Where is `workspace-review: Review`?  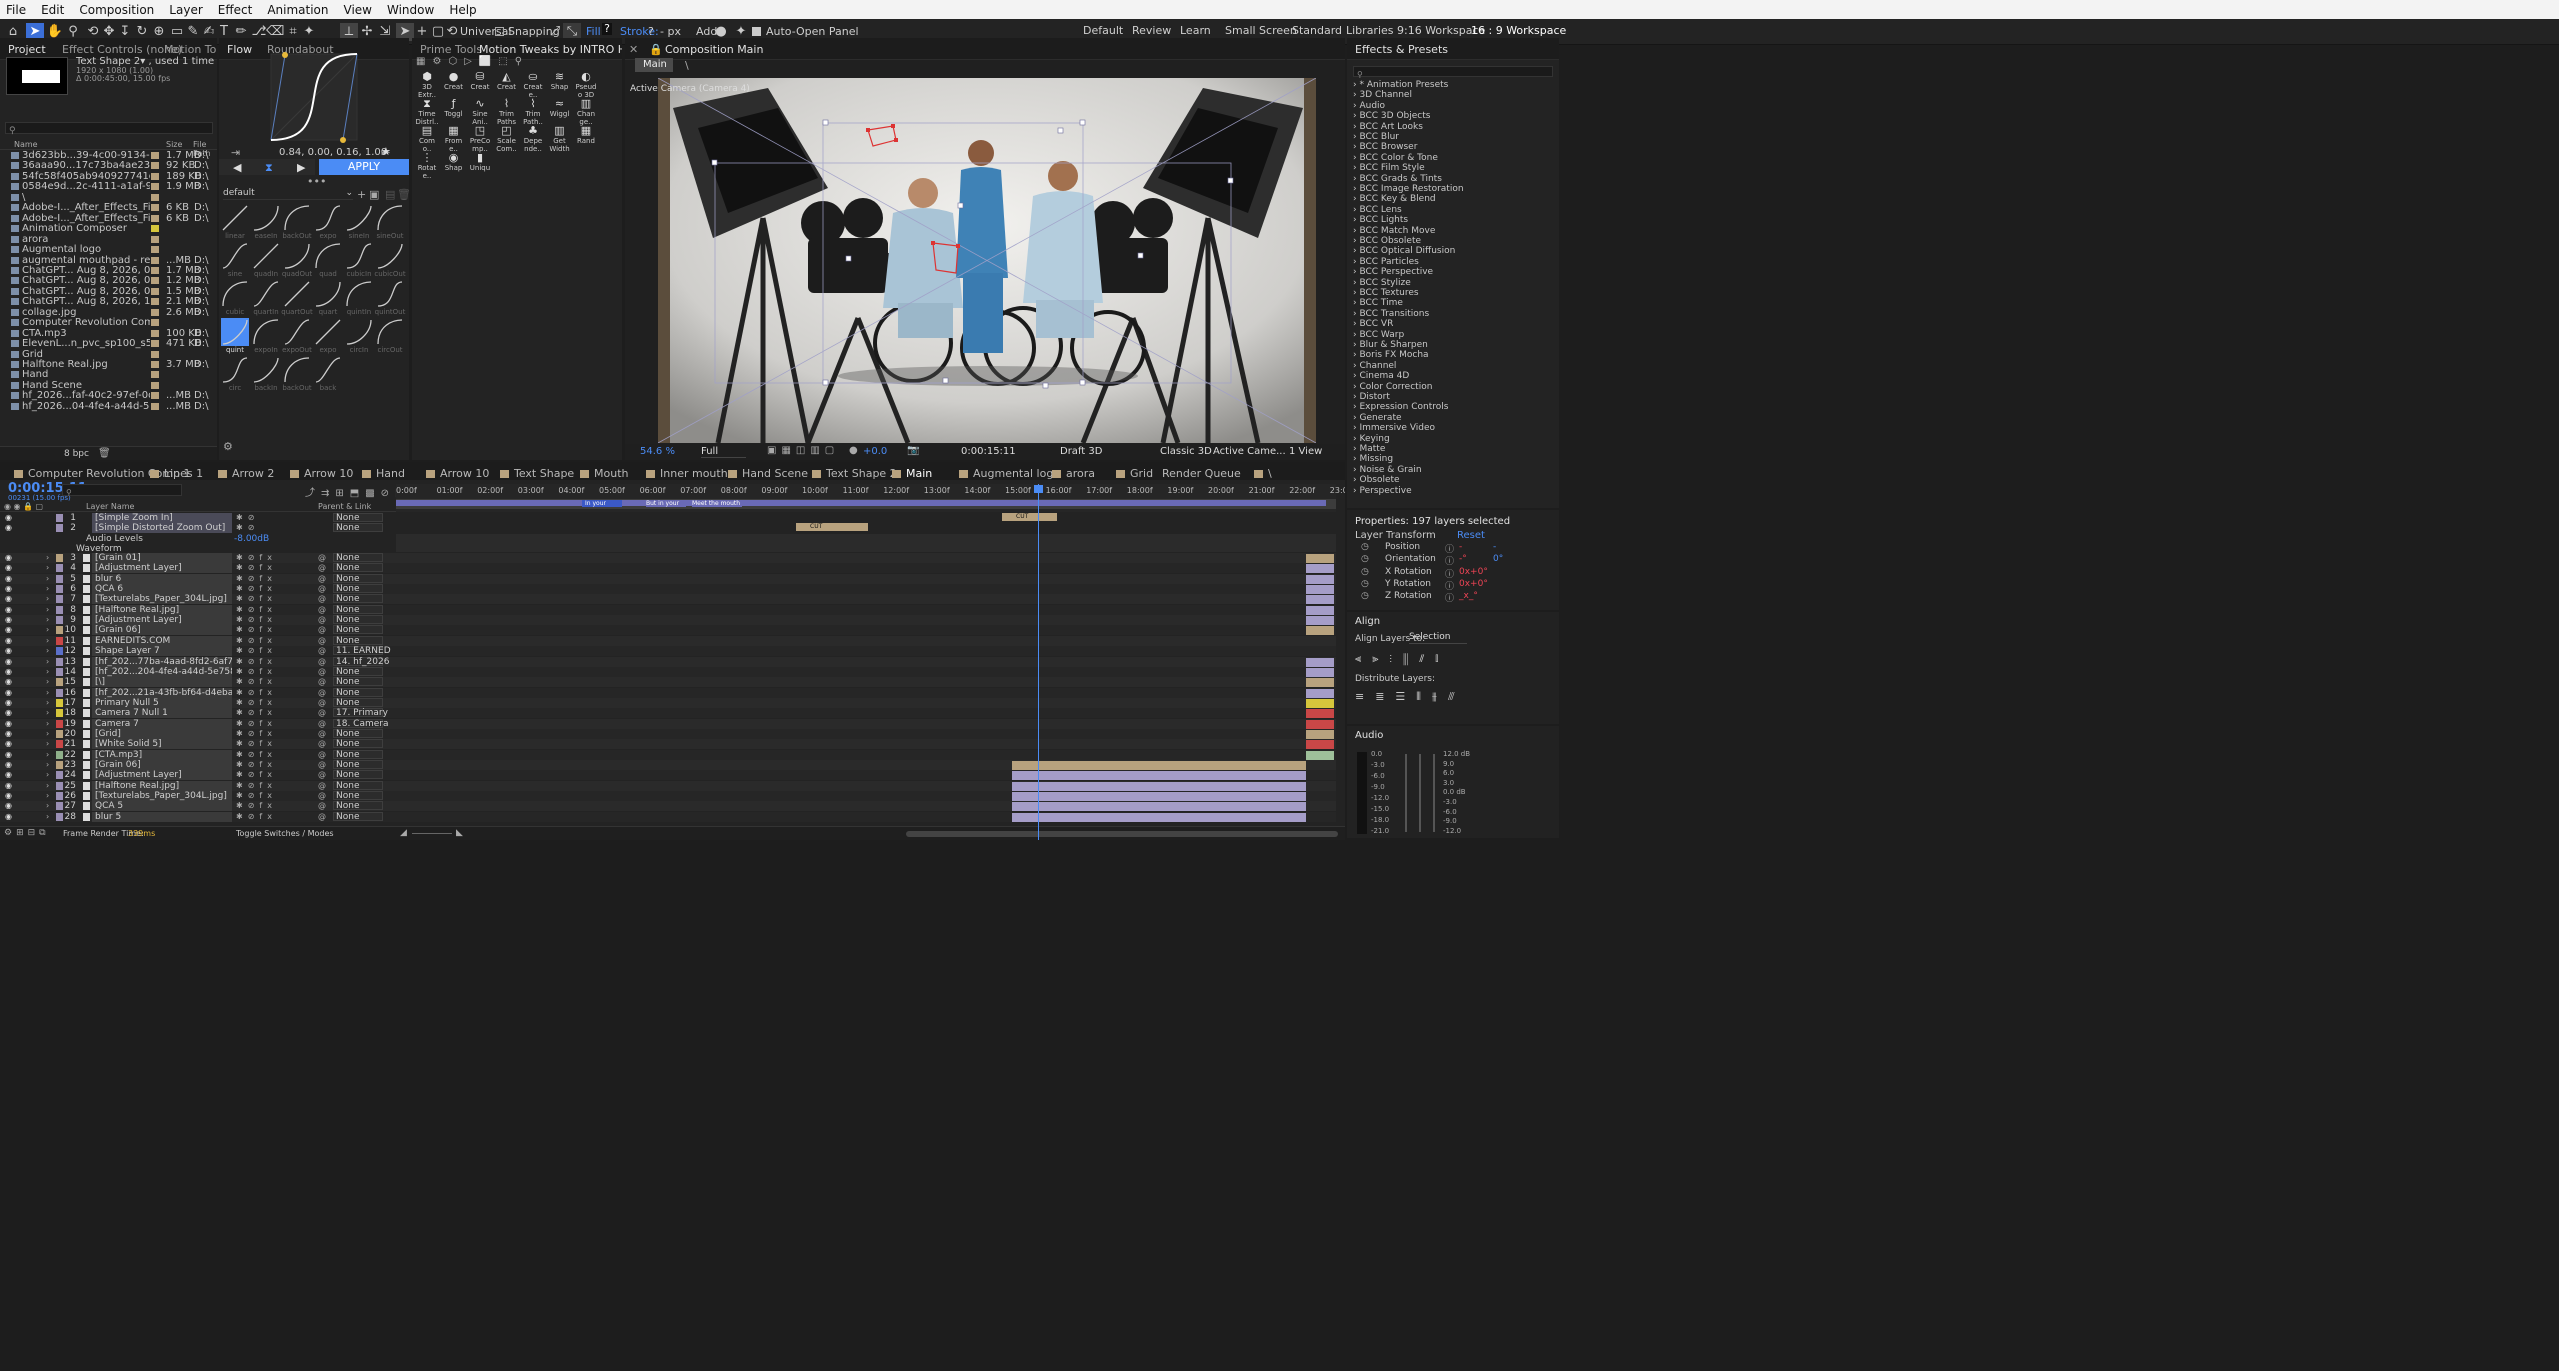 workspace-review: Review is located at coordinates (1151, 30).